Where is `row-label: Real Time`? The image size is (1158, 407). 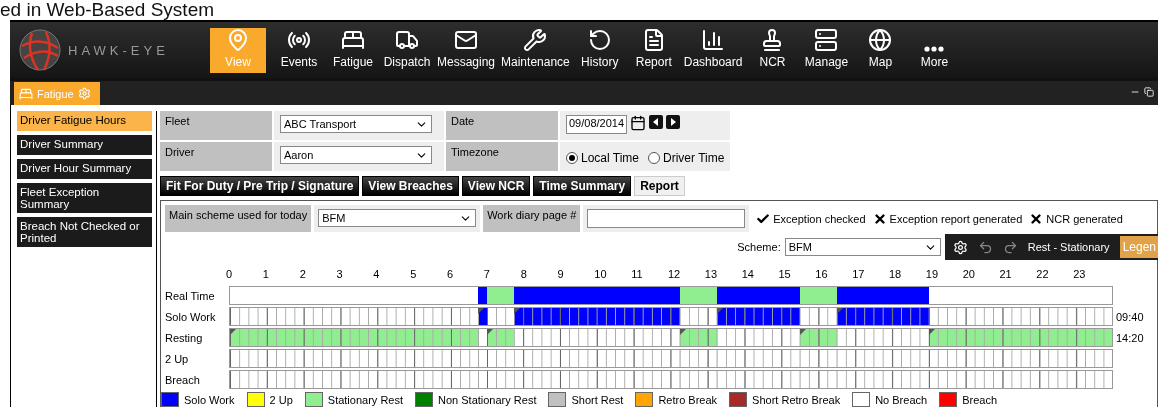
row-label: Real Time is located at coordinates (190, 295).